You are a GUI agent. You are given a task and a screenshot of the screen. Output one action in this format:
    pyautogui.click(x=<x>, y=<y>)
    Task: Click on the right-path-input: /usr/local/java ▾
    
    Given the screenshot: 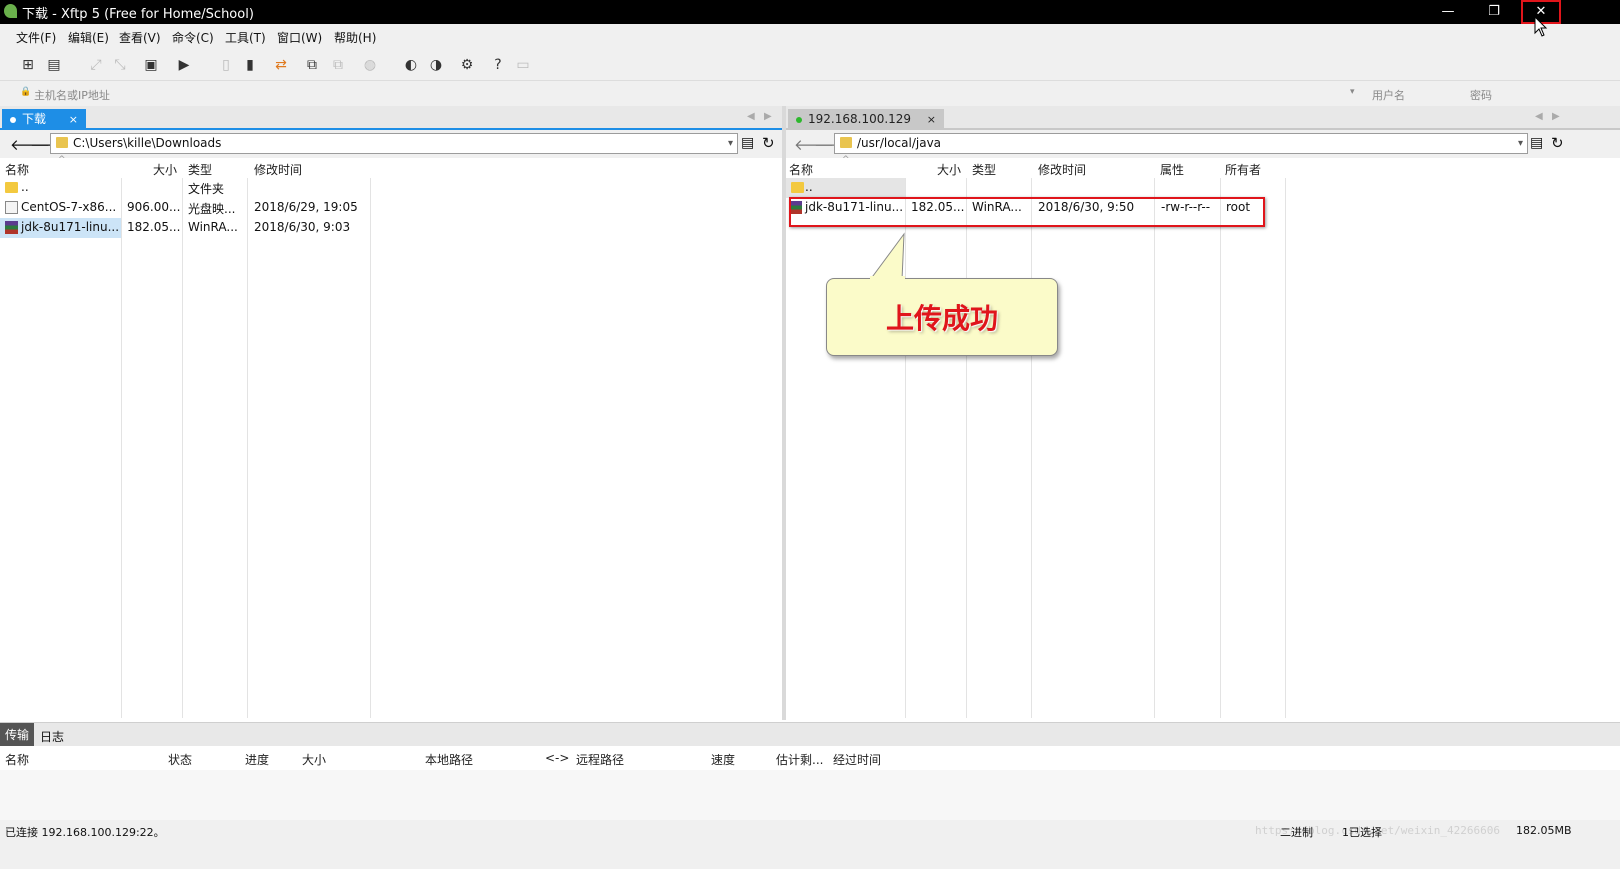 What is the action you would take?
    pyautogui.click(x=1181, y=143)
    